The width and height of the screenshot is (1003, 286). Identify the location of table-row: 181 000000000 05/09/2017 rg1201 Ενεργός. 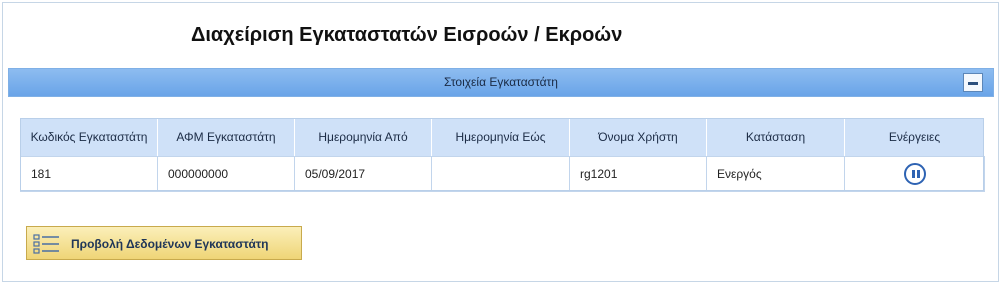
(502, 174).